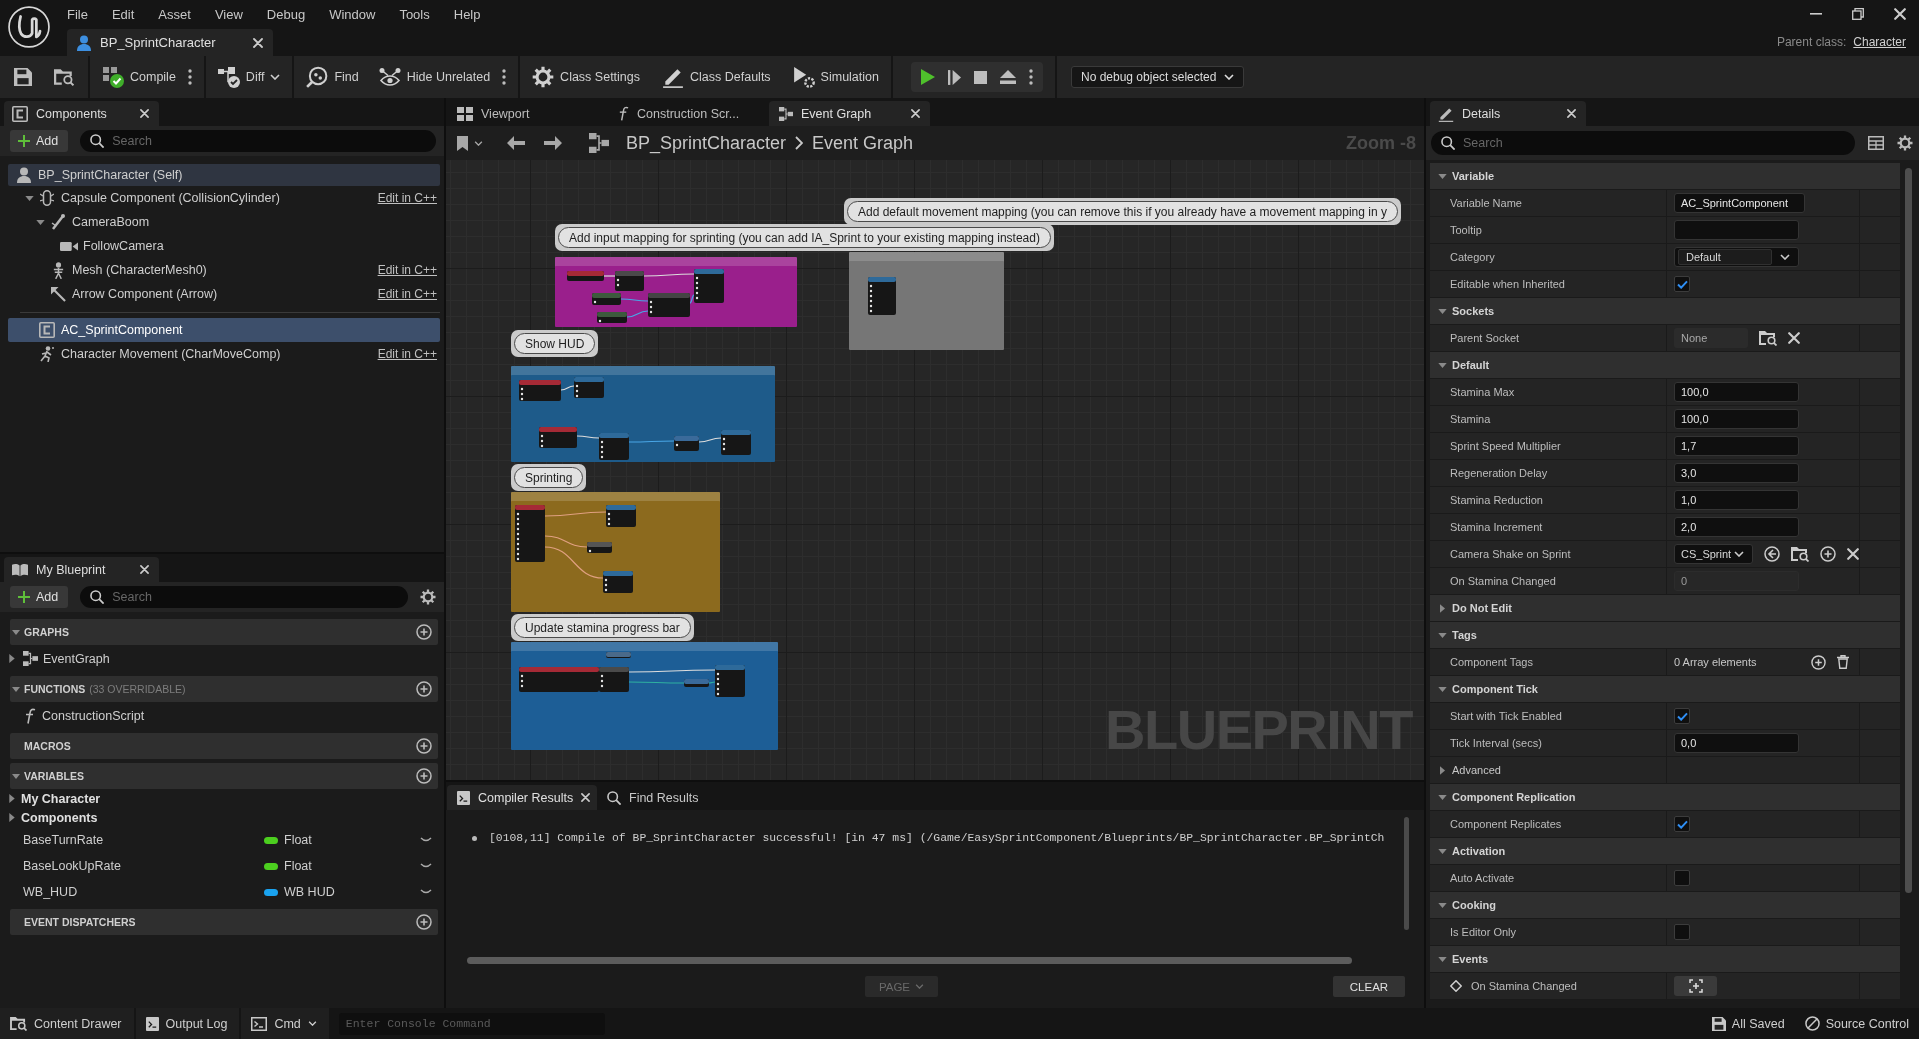 This screenshot has width=1919, height=1039. What do you see at coordinates (1879, 42) in the screenshot?
I see `parent-class-link: Character` at bounding box center [1879, 42].